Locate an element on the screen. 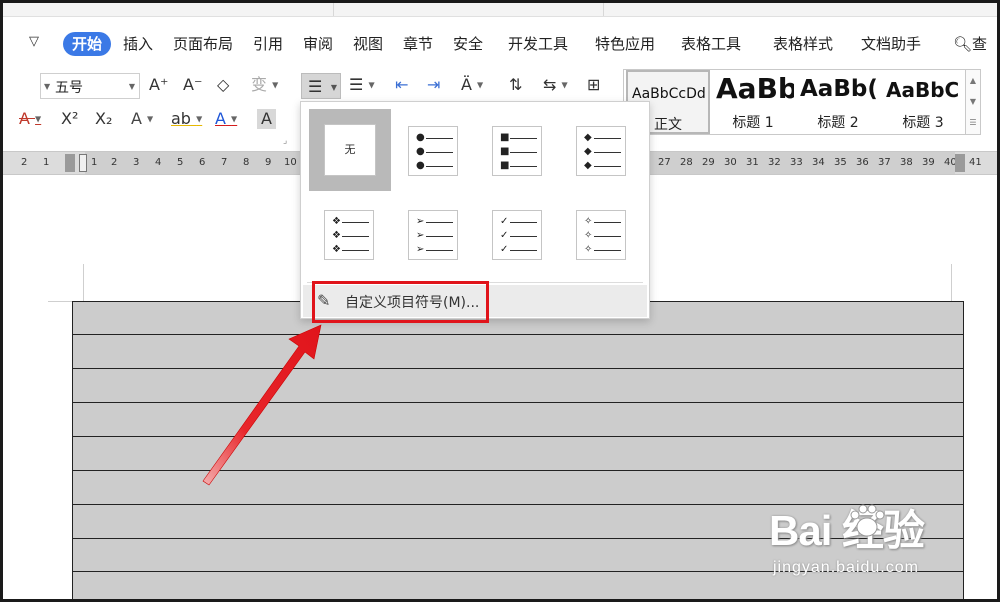  ruler-tick: 34 is located at coordinates (818, 162).